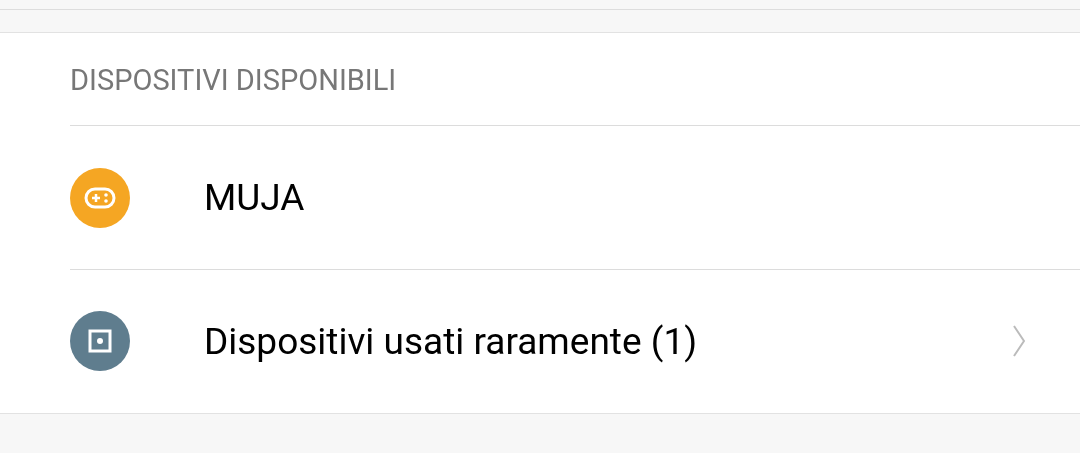  I want to click on item-label: MUJA, so click(254, 197).